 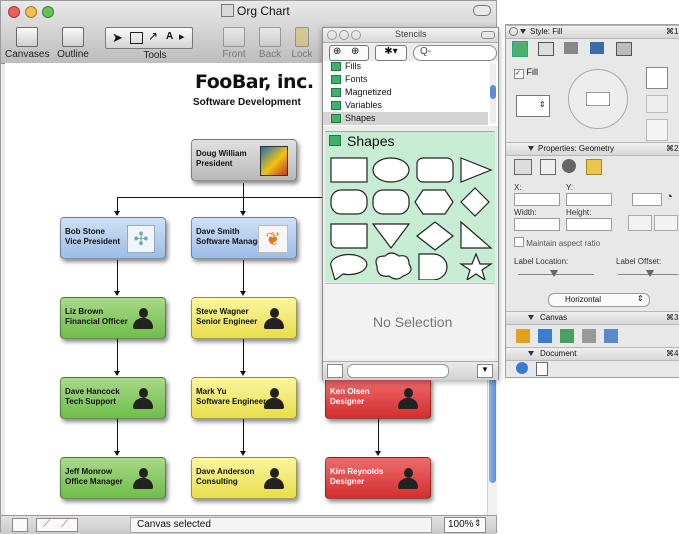 I want to click on pill-shape, so click(x=349, y=202).